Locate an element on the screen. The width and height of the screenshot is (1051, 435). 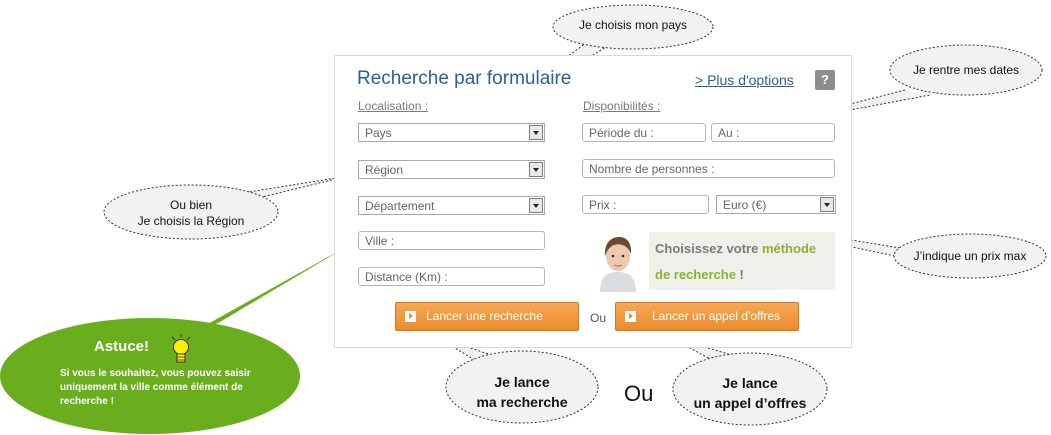
promo-highlight: méthode is located at coordinates (789, 248).